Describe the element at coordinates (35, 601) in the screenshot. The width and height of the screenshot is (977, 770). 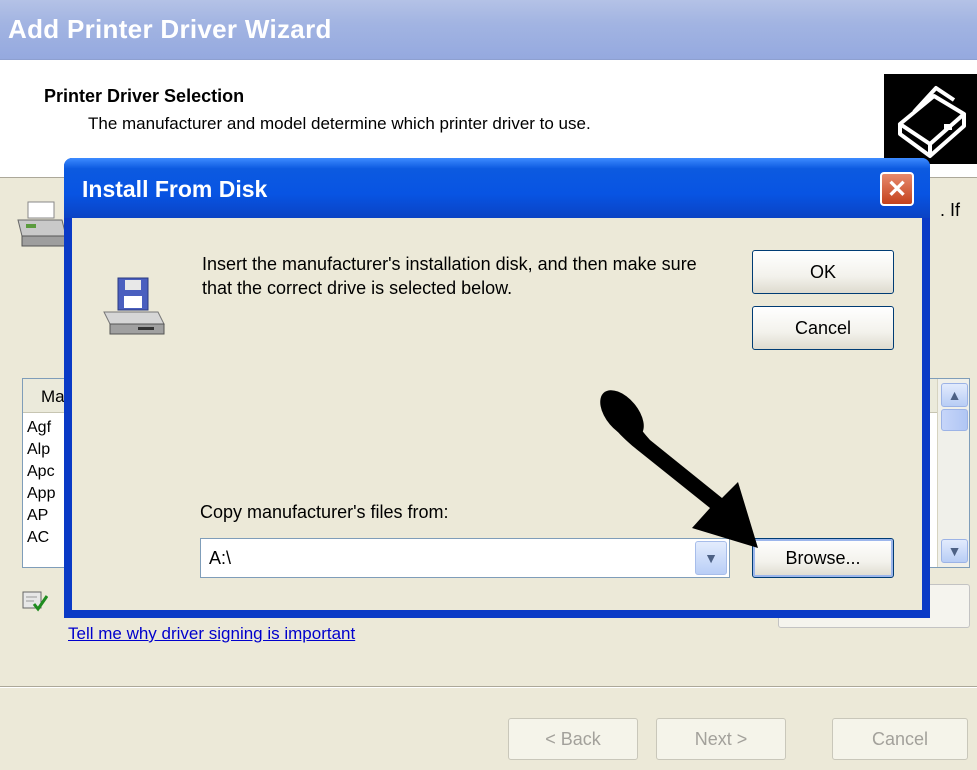
I see `driver-signed-icon` at that location.